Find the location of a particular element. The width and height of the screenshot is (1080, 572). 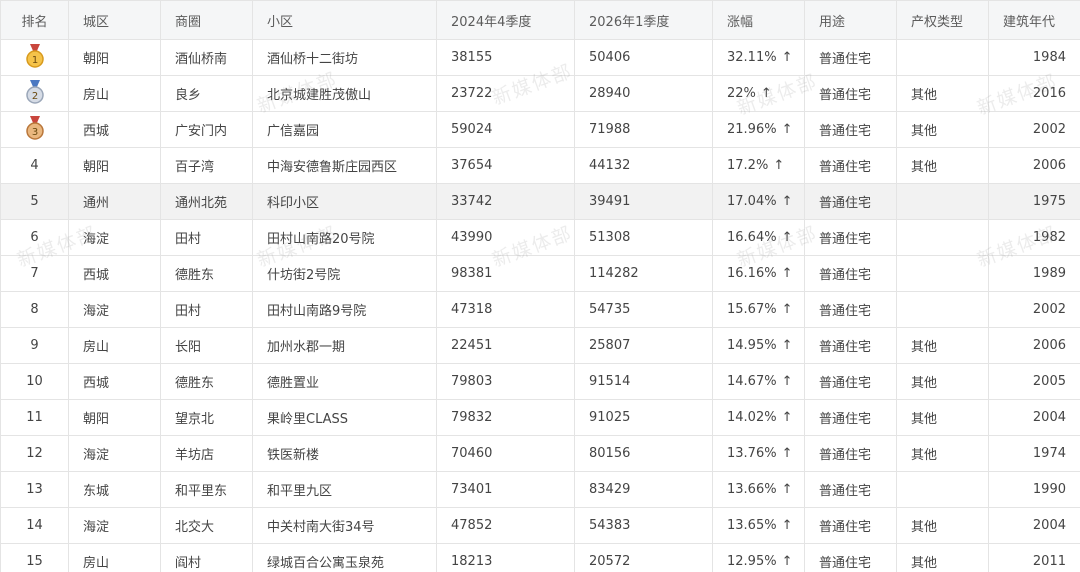

col-header-property-type: 产权类型 is located at coordinates (942, 20).